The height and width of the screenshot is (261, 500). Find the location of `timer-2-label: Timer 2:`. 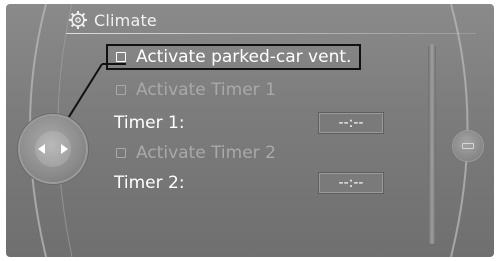

timer-2-label: Timer 2: is located at coordinates (149, 183).